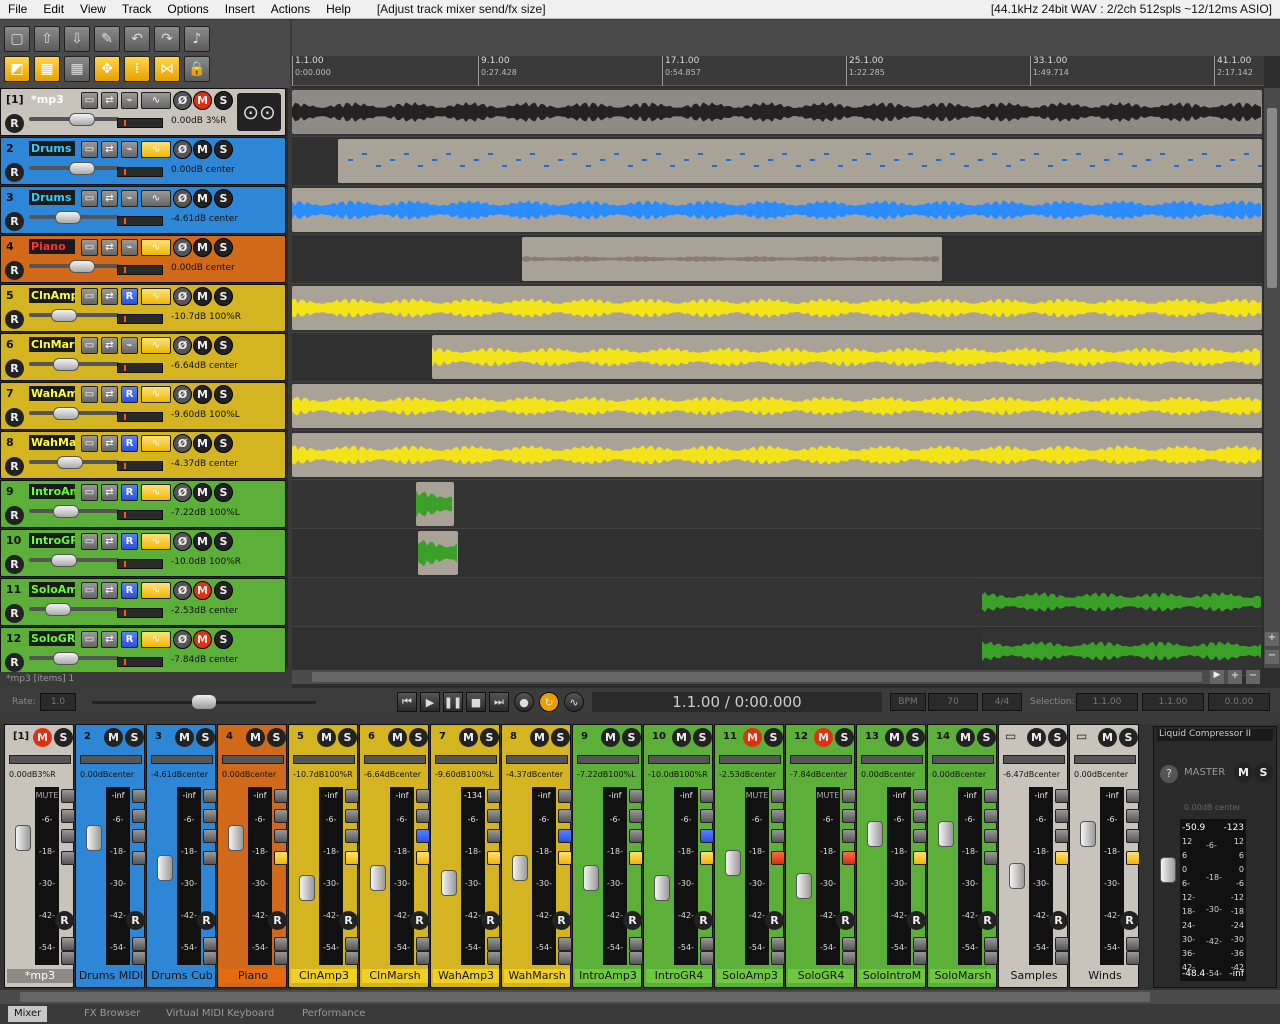 This screenshot has height=1024, width=1280. Describe the element at coordinates (143, 259) in the screenshot. I see `track-header: 4Piano▭⇄⌁∿∿ØMSR0.00dB center` at that location.